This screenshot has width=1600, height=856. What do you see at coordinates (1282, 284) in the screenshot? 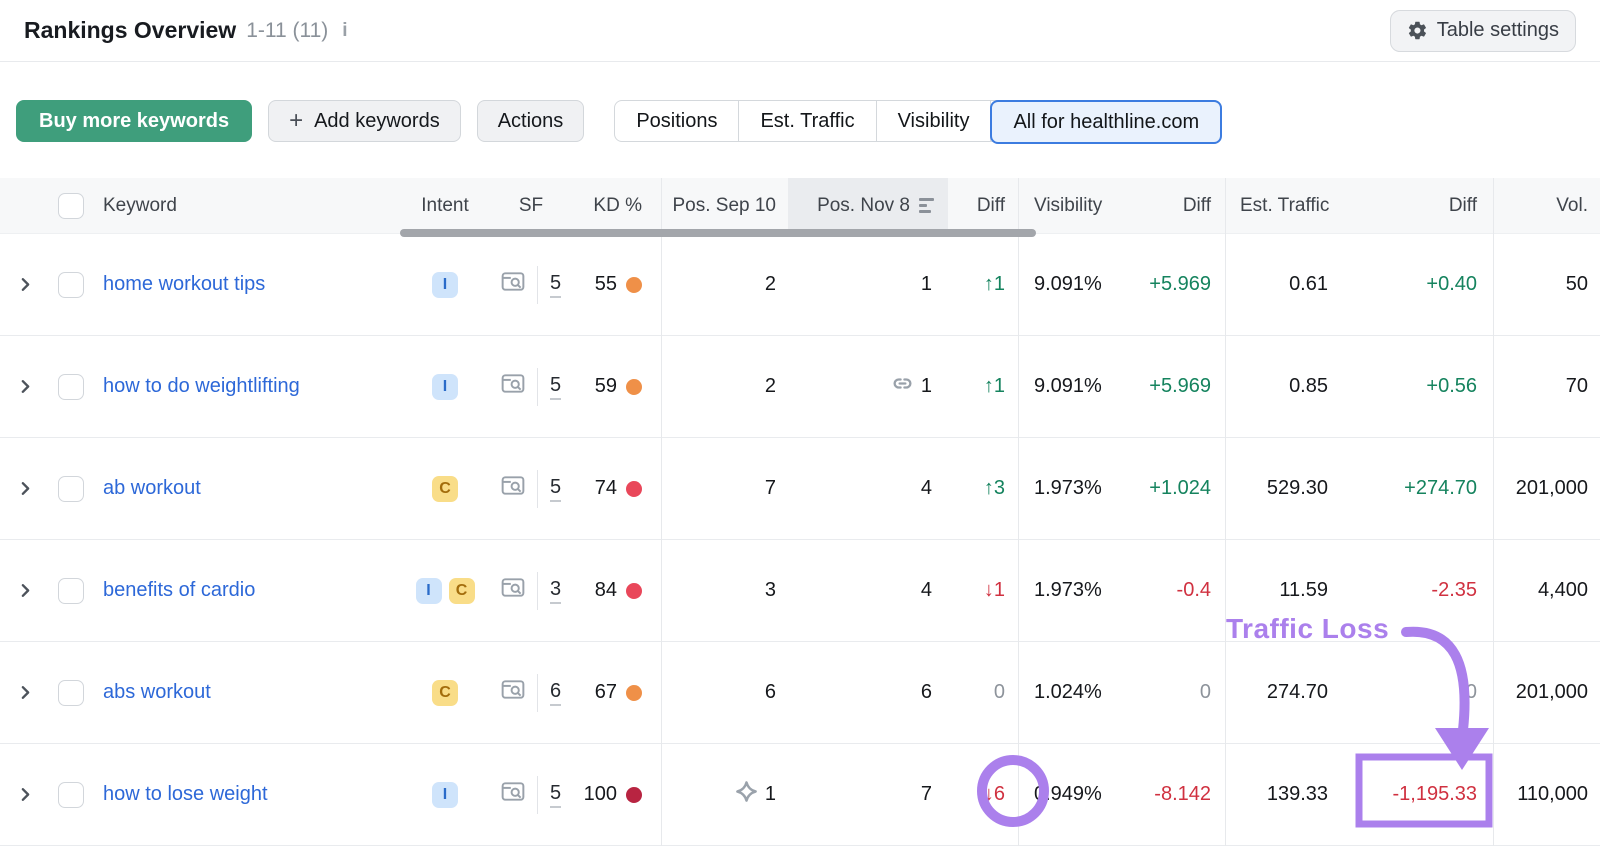
I see `est-traffic-cell: 0.61` at bounding box center [1282, 284].